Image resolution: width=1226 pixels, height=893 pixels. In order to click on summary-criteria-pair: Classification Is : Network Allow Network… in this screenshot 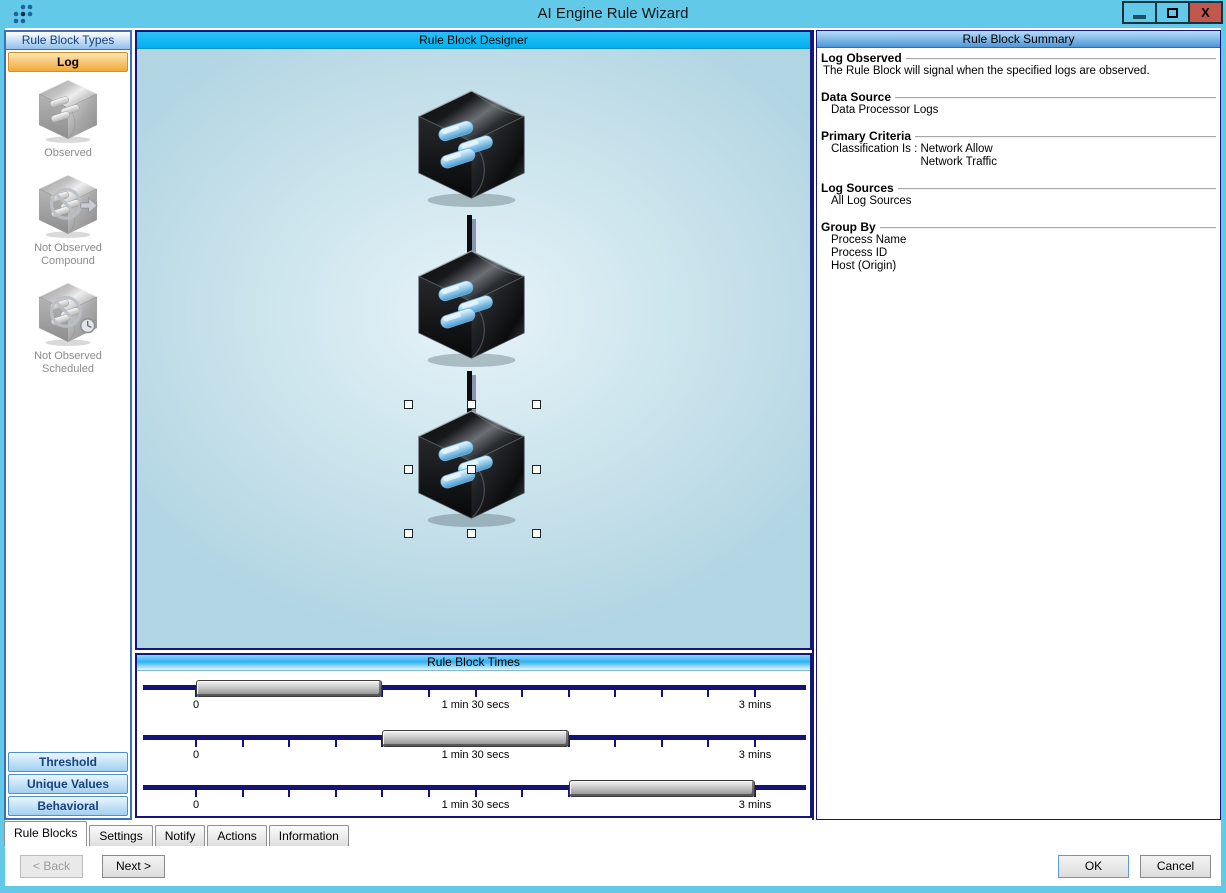, I will do `click(1018, 156)`.